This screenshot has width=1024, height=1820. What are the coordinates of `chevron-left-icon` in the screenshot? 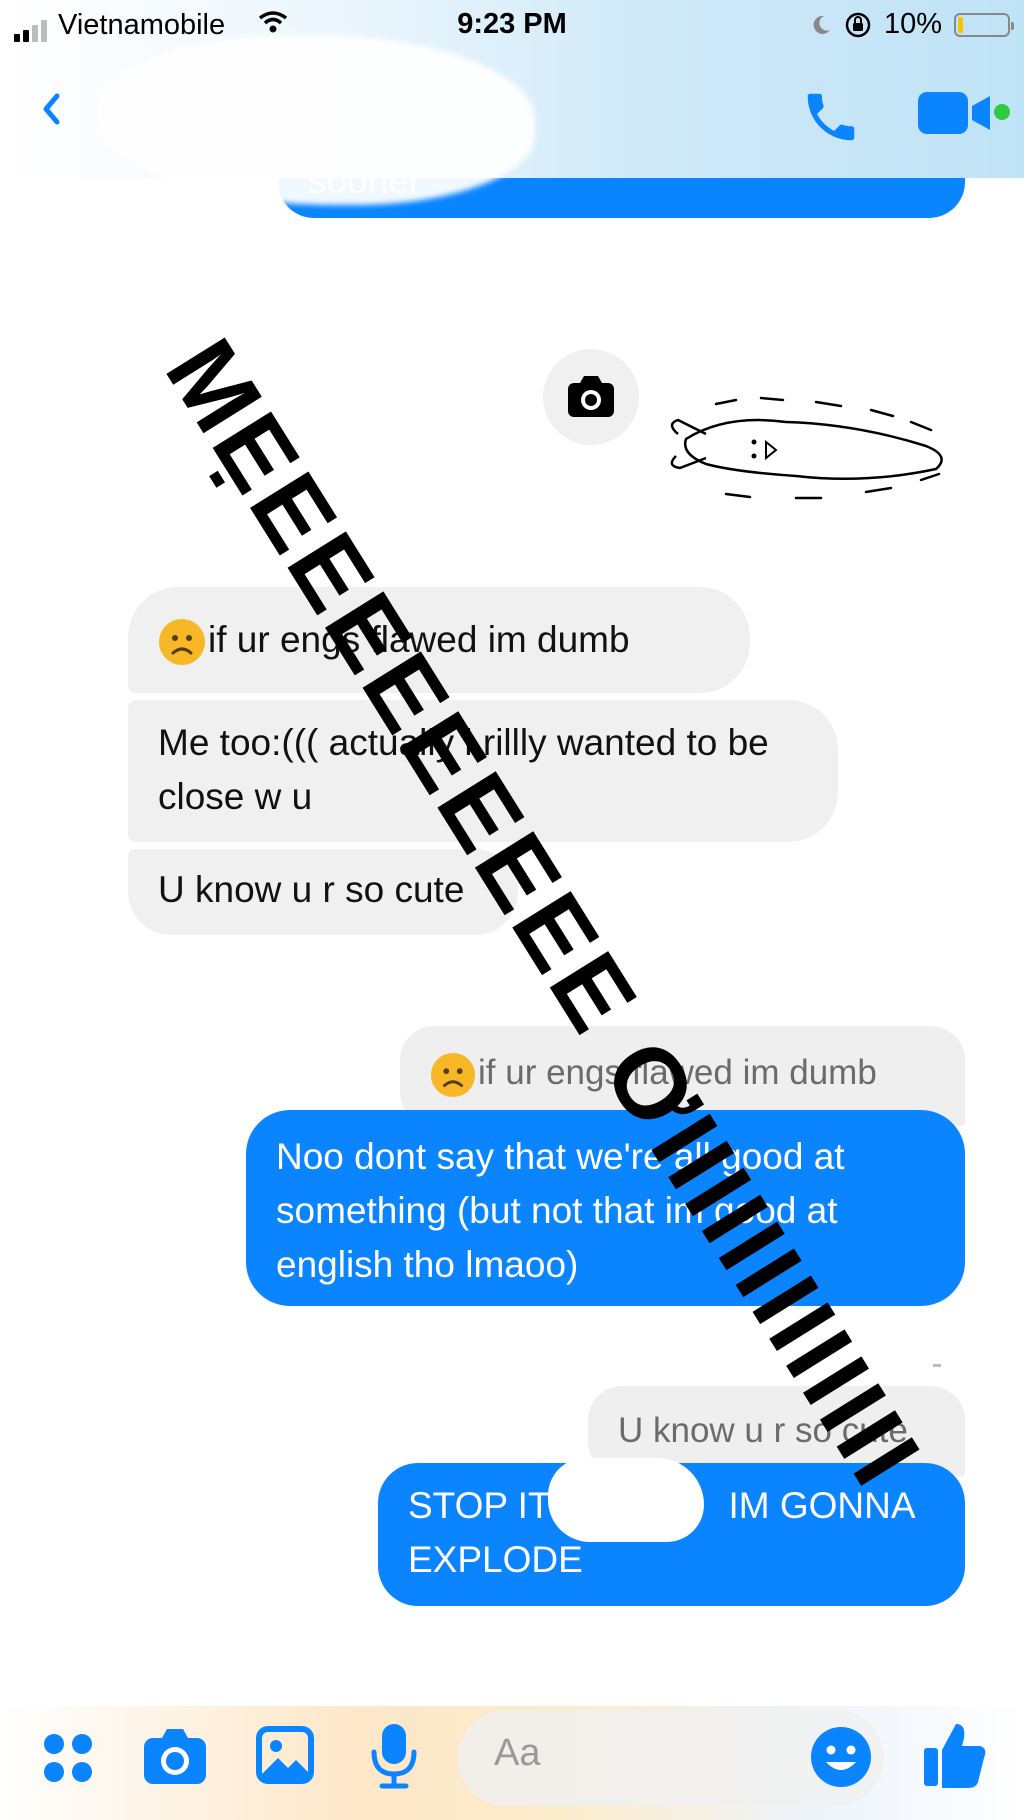 It's located at (51, 109).